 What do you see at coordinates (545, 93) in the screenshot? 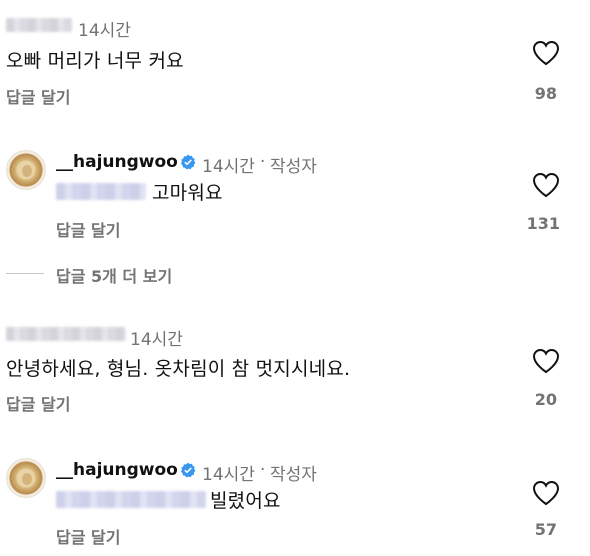
I see `like-count: 98` at bounding box center [545, 93].